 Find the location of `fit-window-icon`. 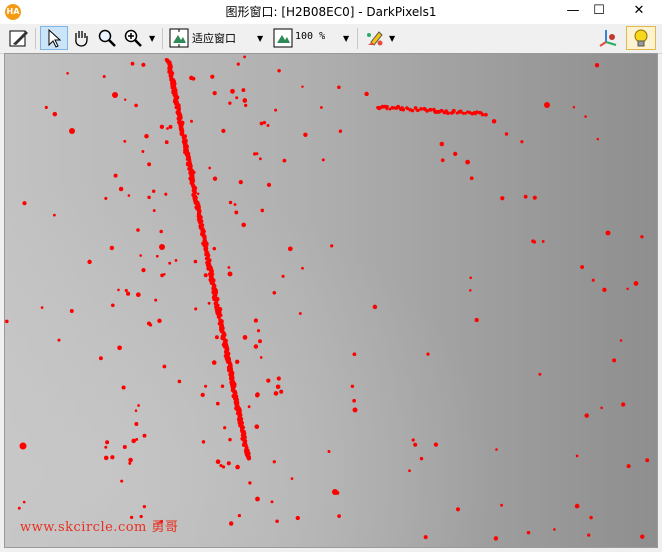

fit-window-icon is located at coordinates (179, 38).